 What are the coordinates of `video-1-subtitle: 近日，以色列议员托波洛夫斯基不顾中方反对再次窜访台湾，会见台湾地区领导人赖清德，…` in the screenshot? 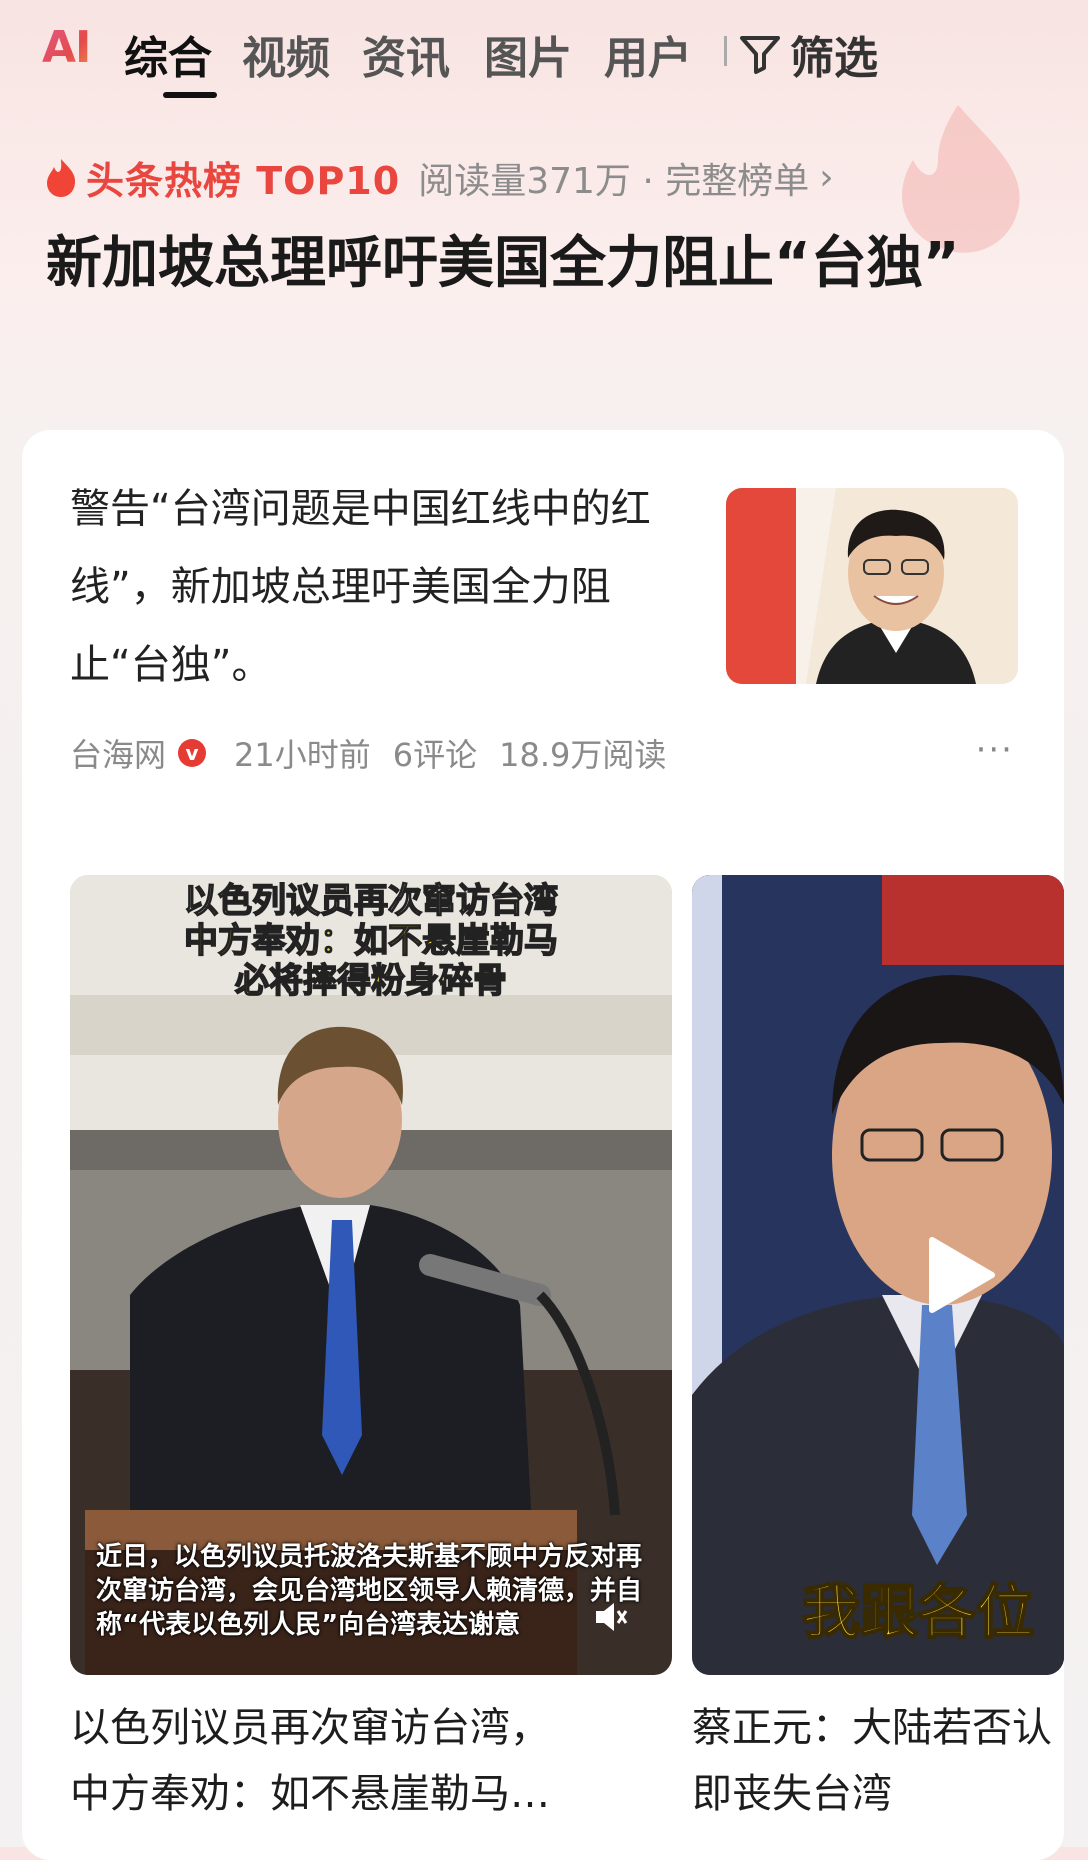 It's located at (369, 1591).